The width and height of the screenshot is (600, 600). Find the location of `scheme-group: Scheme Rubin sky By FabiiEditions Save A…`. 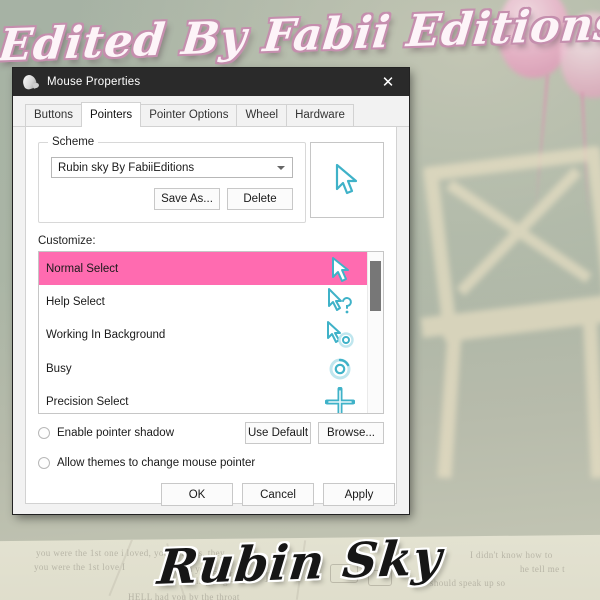

scheme-group: Scheme Rubin sky By FabiiEditions Save A… is located at coordinates (172, 179).